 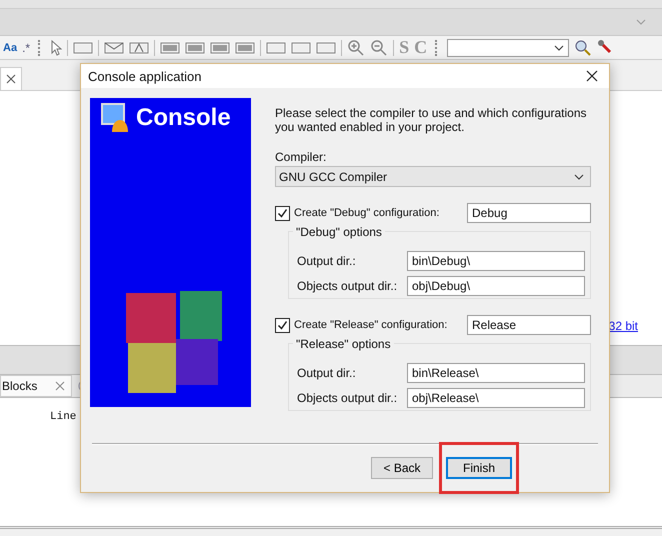 I want to click on rect-icon, so click(x=83, y=47).